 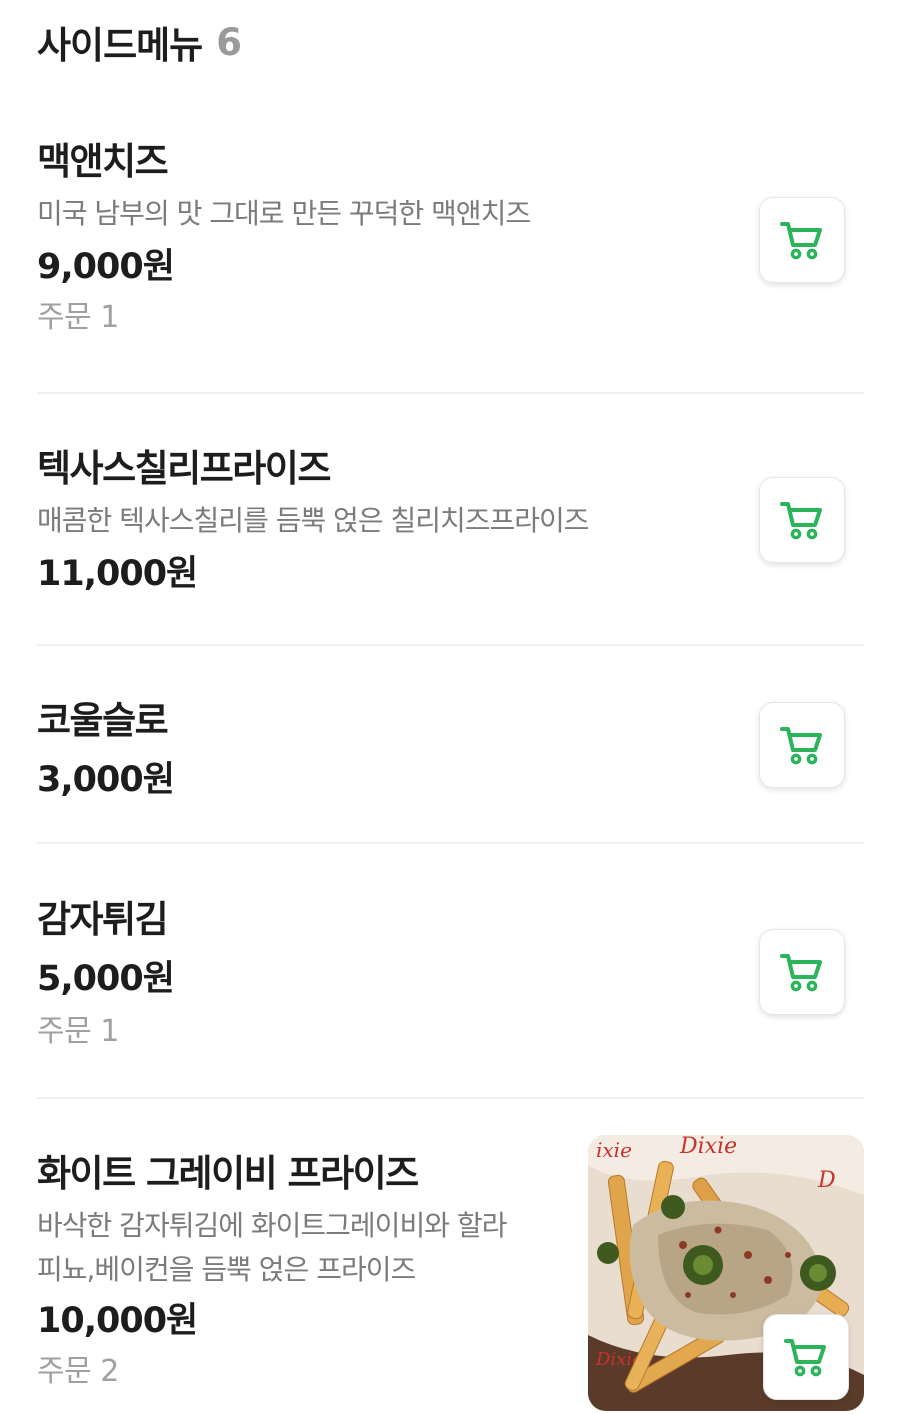 I want to click on item-description-line: 바삭한 감자튀김에 화이트그레이비와 할라, so click(x=272, y=1225).